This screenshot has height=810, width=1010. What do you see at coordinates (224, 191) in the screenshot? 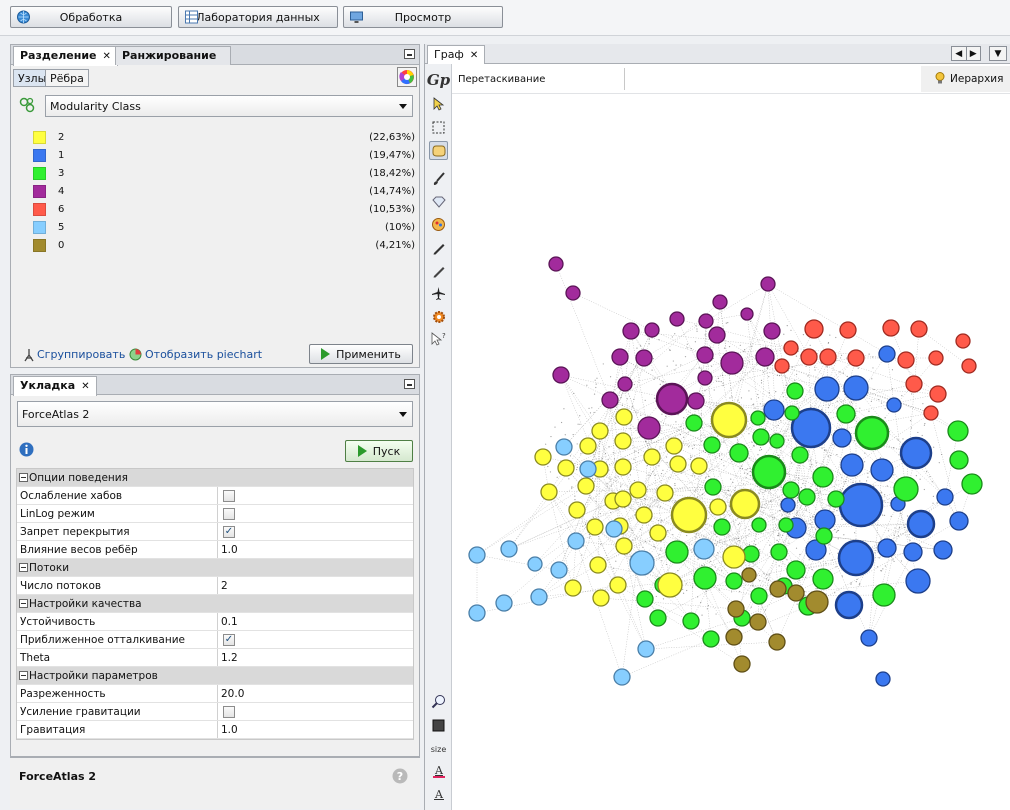
I see `legend-item: 4 (14,74%)` at bounding box center [224, 191].